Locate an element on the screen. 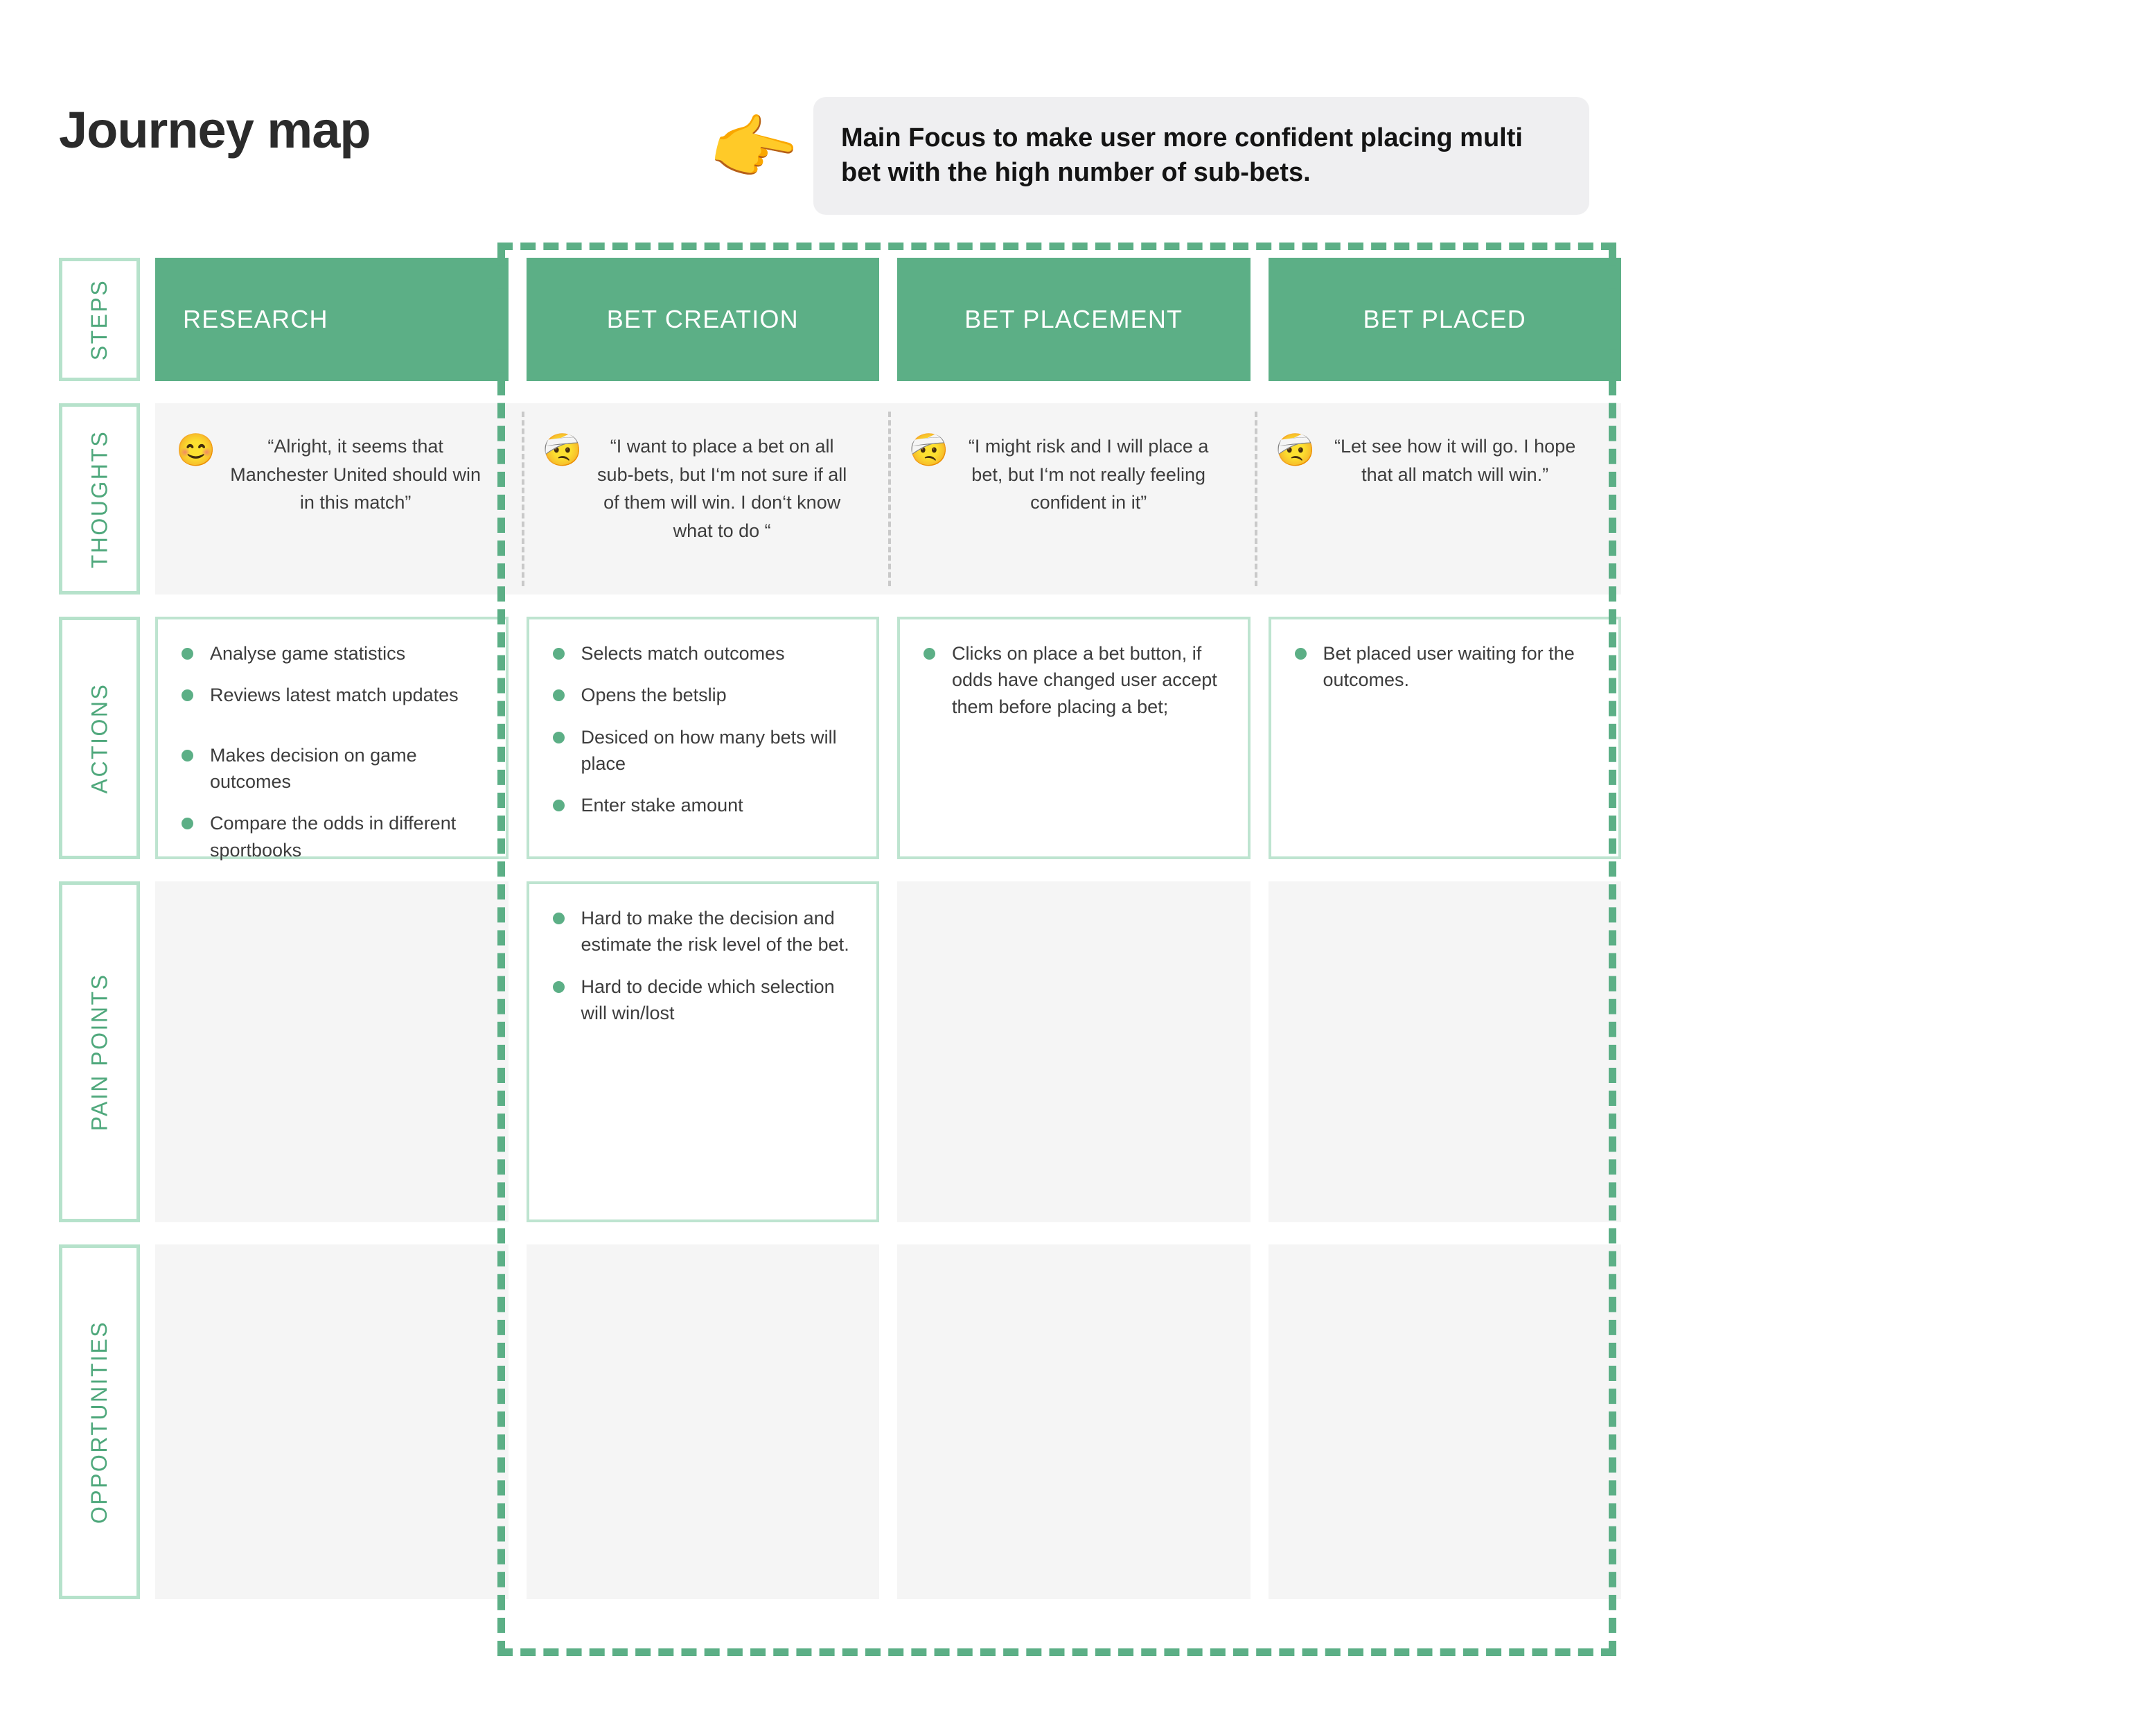 Image resolution: width=2156 pixels, height=1717 pixels. opportunity-card-bet-placed is located at coordinates (1445, 1421).